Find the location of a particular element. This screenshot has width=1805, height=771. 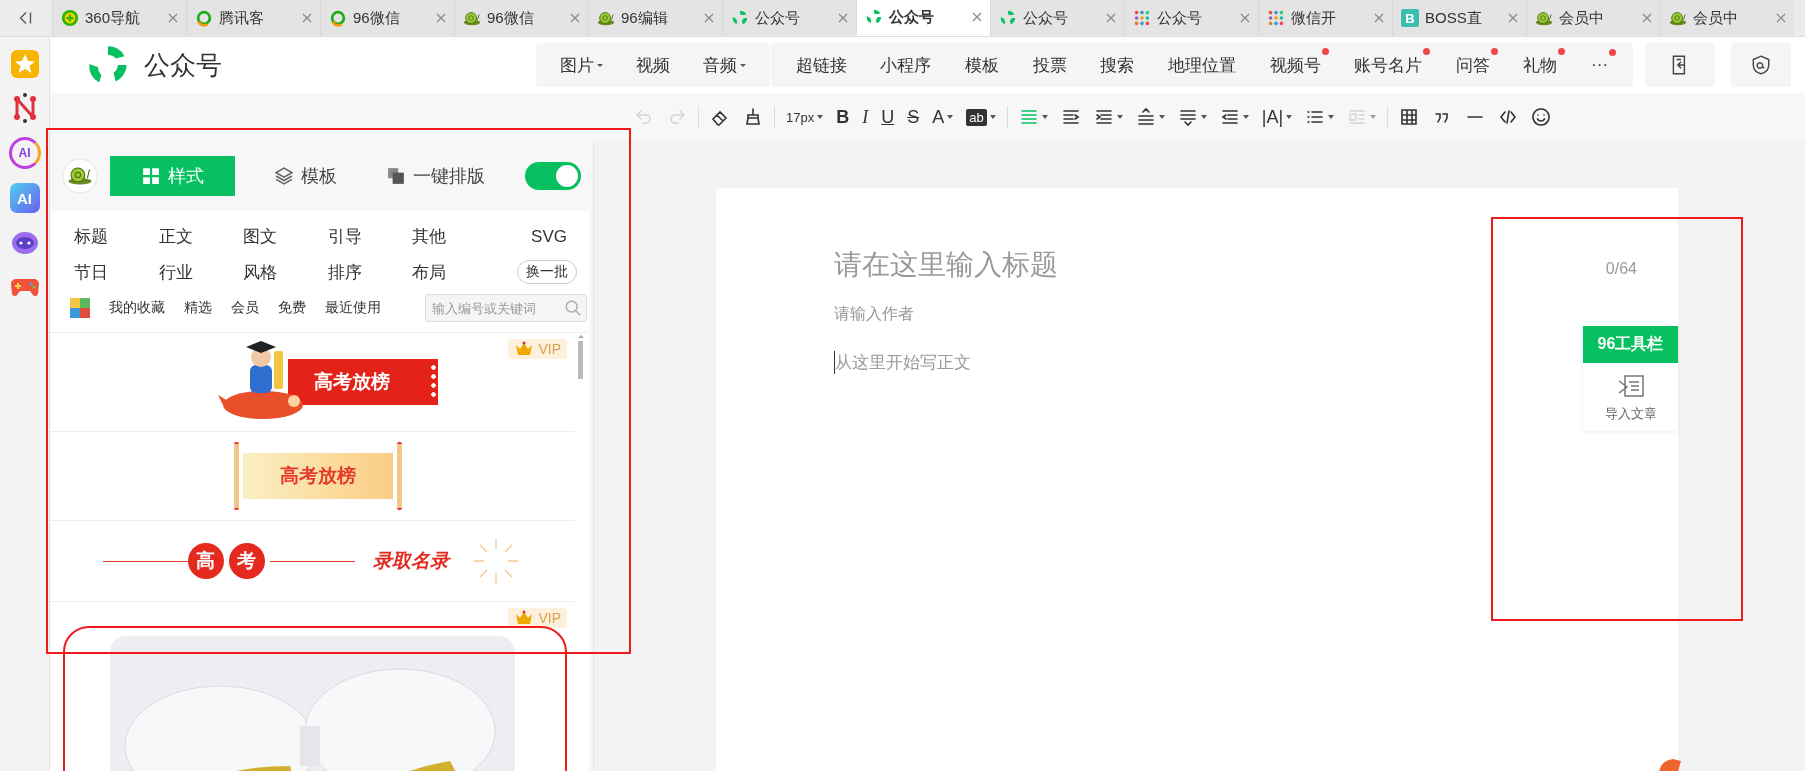

category-link: 其他 is located at coordinates (452, 236).